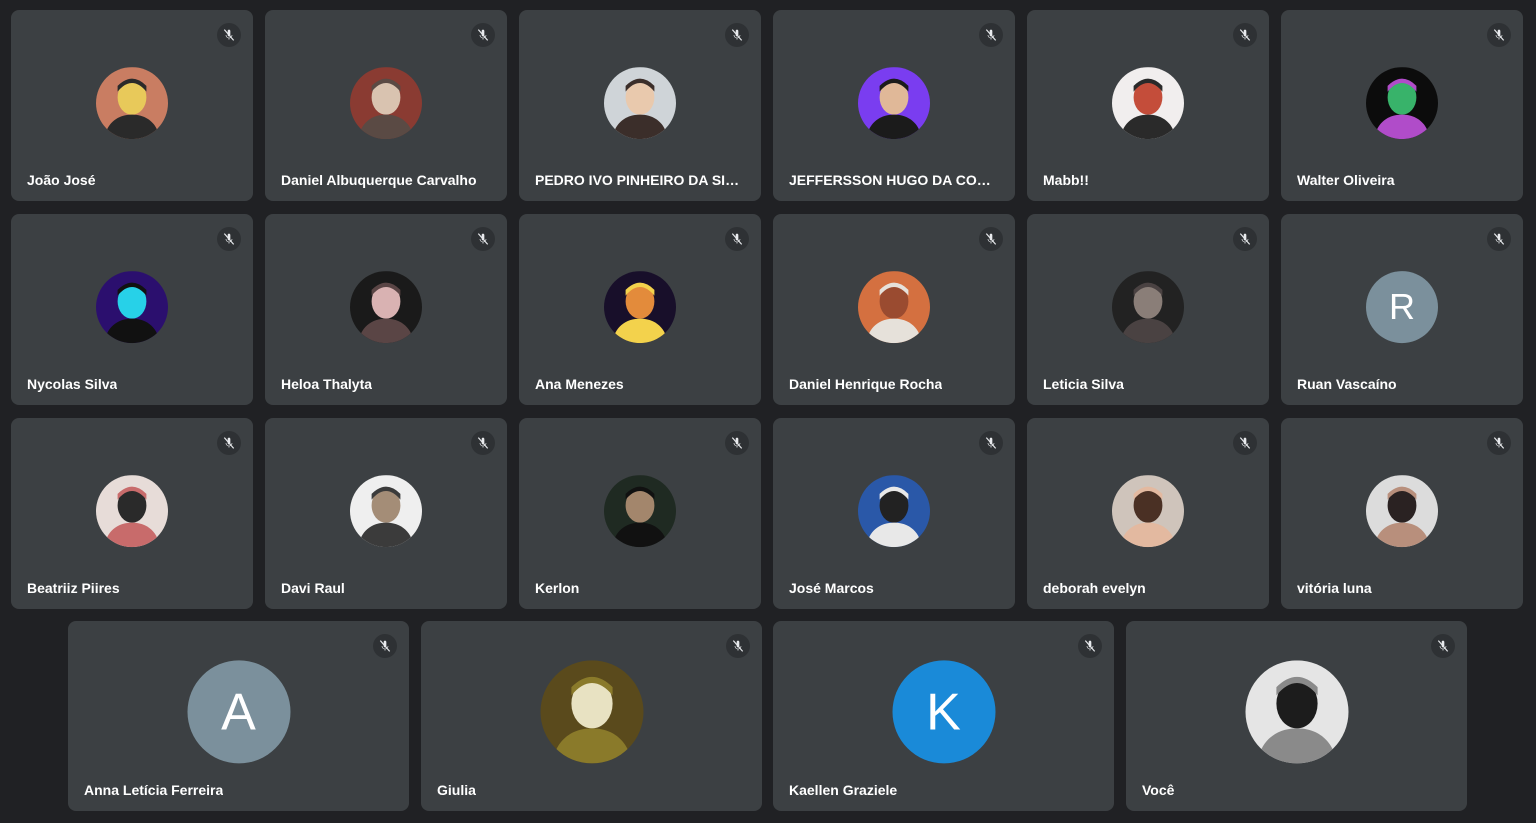  I want to click on participant-name: Kaellen Graziele, so click(843, 790).